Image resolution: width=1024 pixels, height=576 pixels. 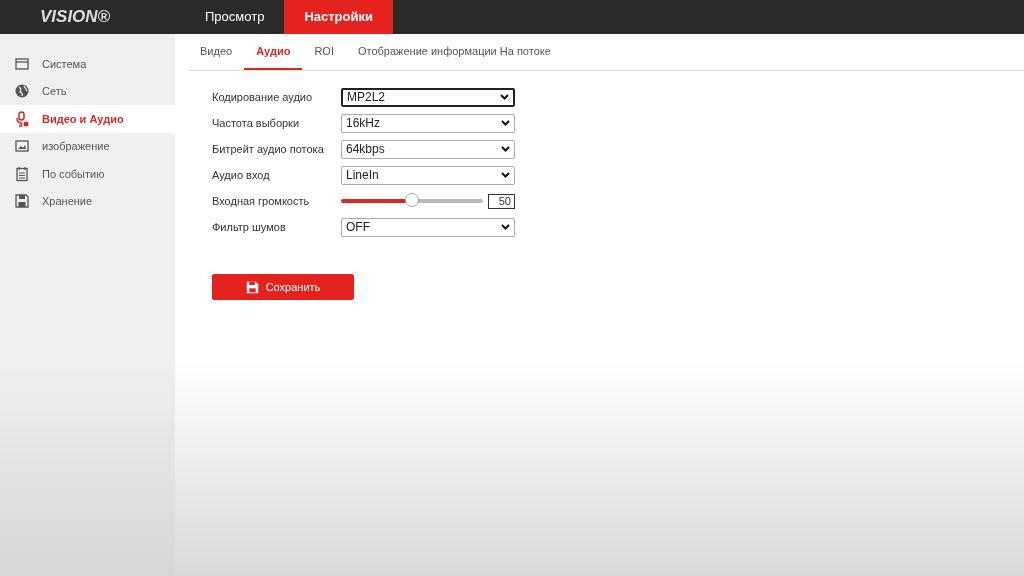 I want to click on calendar-icon, so click(x=22, y=173).